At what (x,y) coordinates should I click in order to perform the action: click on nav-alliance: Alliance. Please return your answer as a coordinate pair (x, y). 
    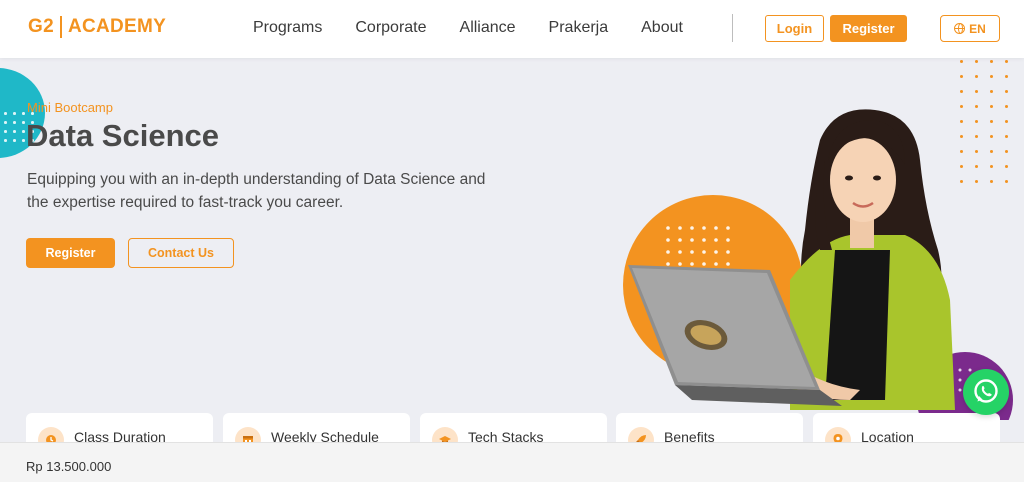
    Looking at the image, I should click on (488, 28).